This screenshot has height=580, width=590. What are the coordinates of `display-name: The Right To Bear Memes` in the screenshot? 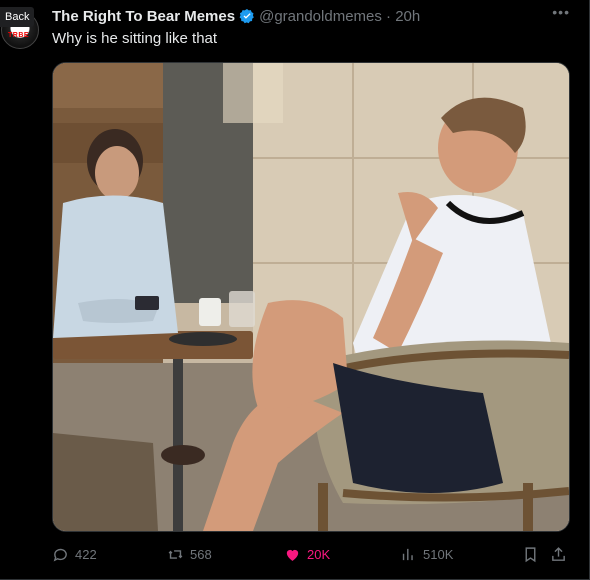 It's located at (143, 16).